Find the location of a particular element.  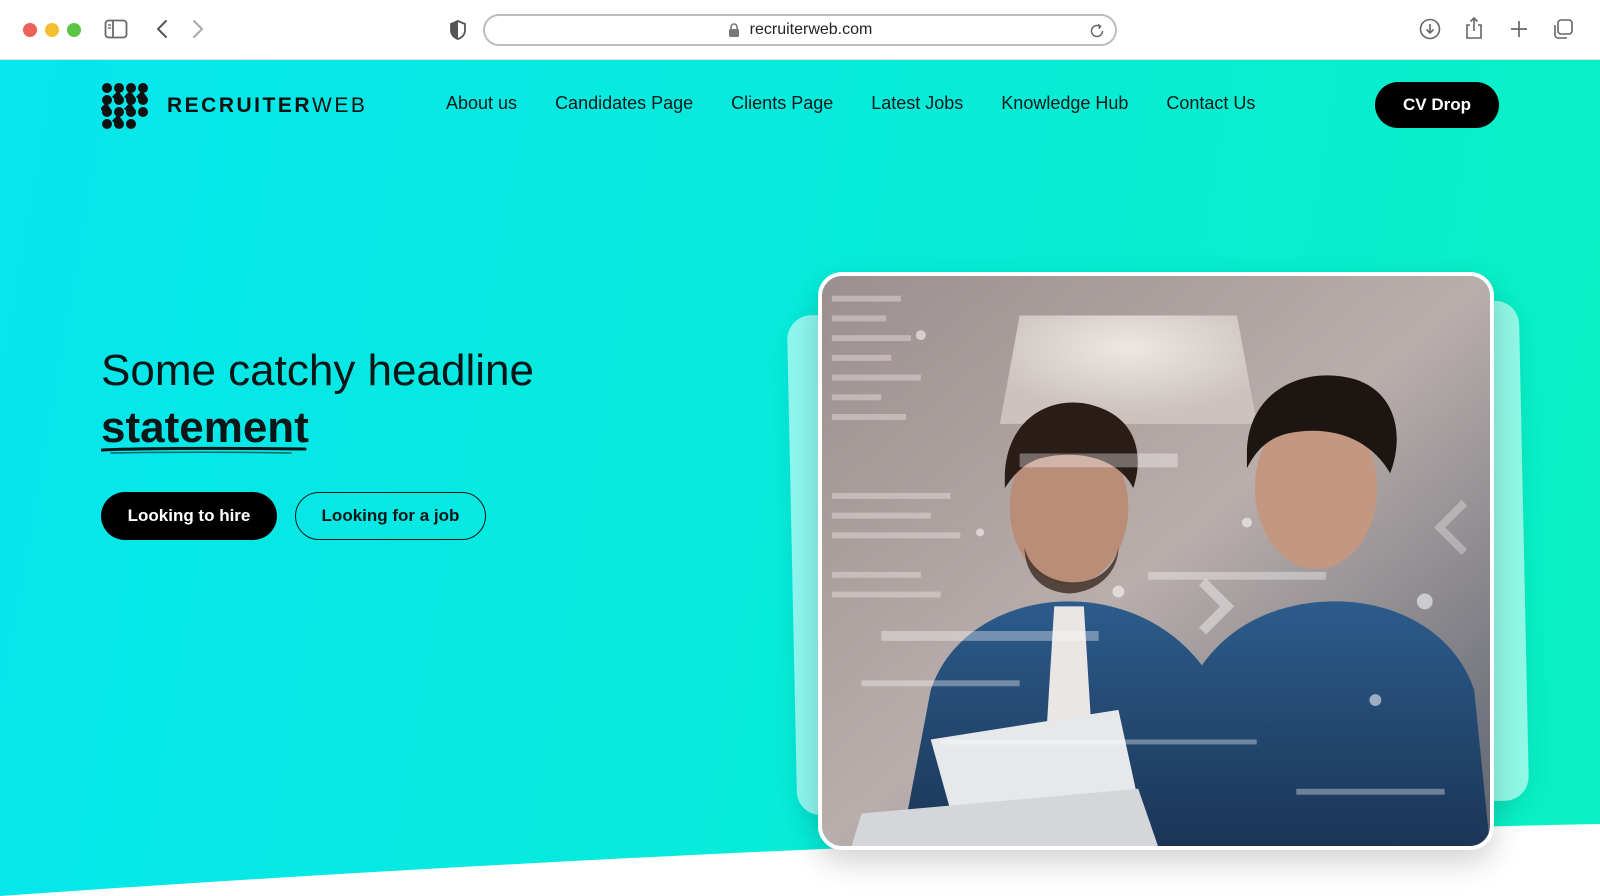

forward-arrow-icon is located at coordinates (198, 29).